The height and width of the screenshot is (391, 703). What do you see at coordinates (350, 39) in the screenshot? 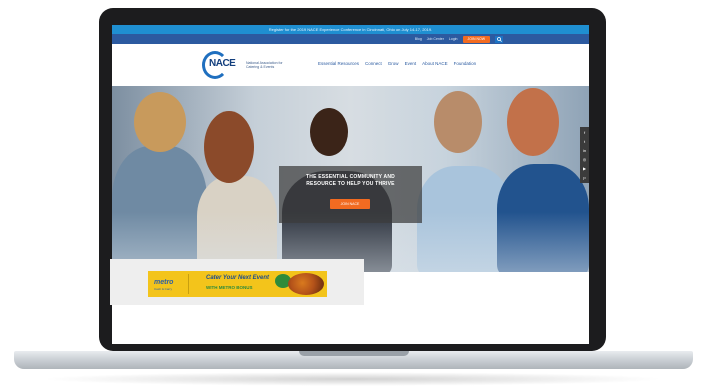
I see `utility-bar: Blog Job Center Login JOIN NOW` at bounding box center [350, 39].